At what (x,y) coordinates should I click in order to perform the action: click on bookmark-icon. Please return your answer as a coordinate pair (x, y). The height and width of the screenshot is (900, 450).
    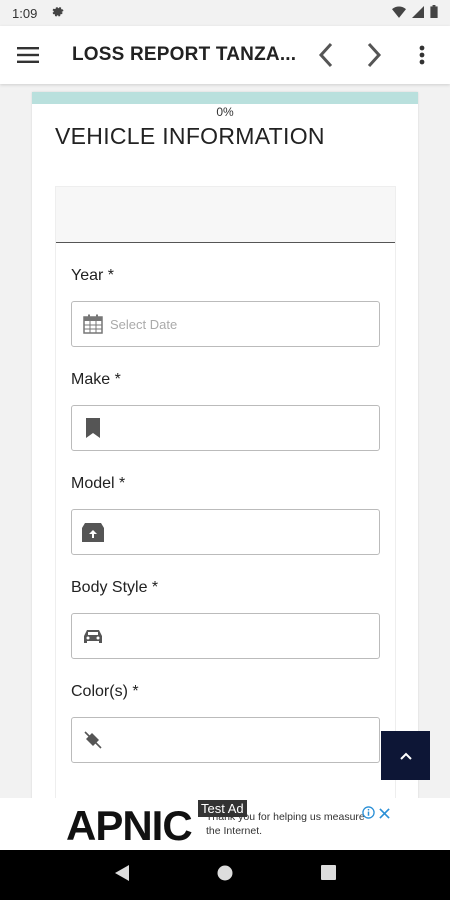
    Looking at the image, I should click on (93, 428).